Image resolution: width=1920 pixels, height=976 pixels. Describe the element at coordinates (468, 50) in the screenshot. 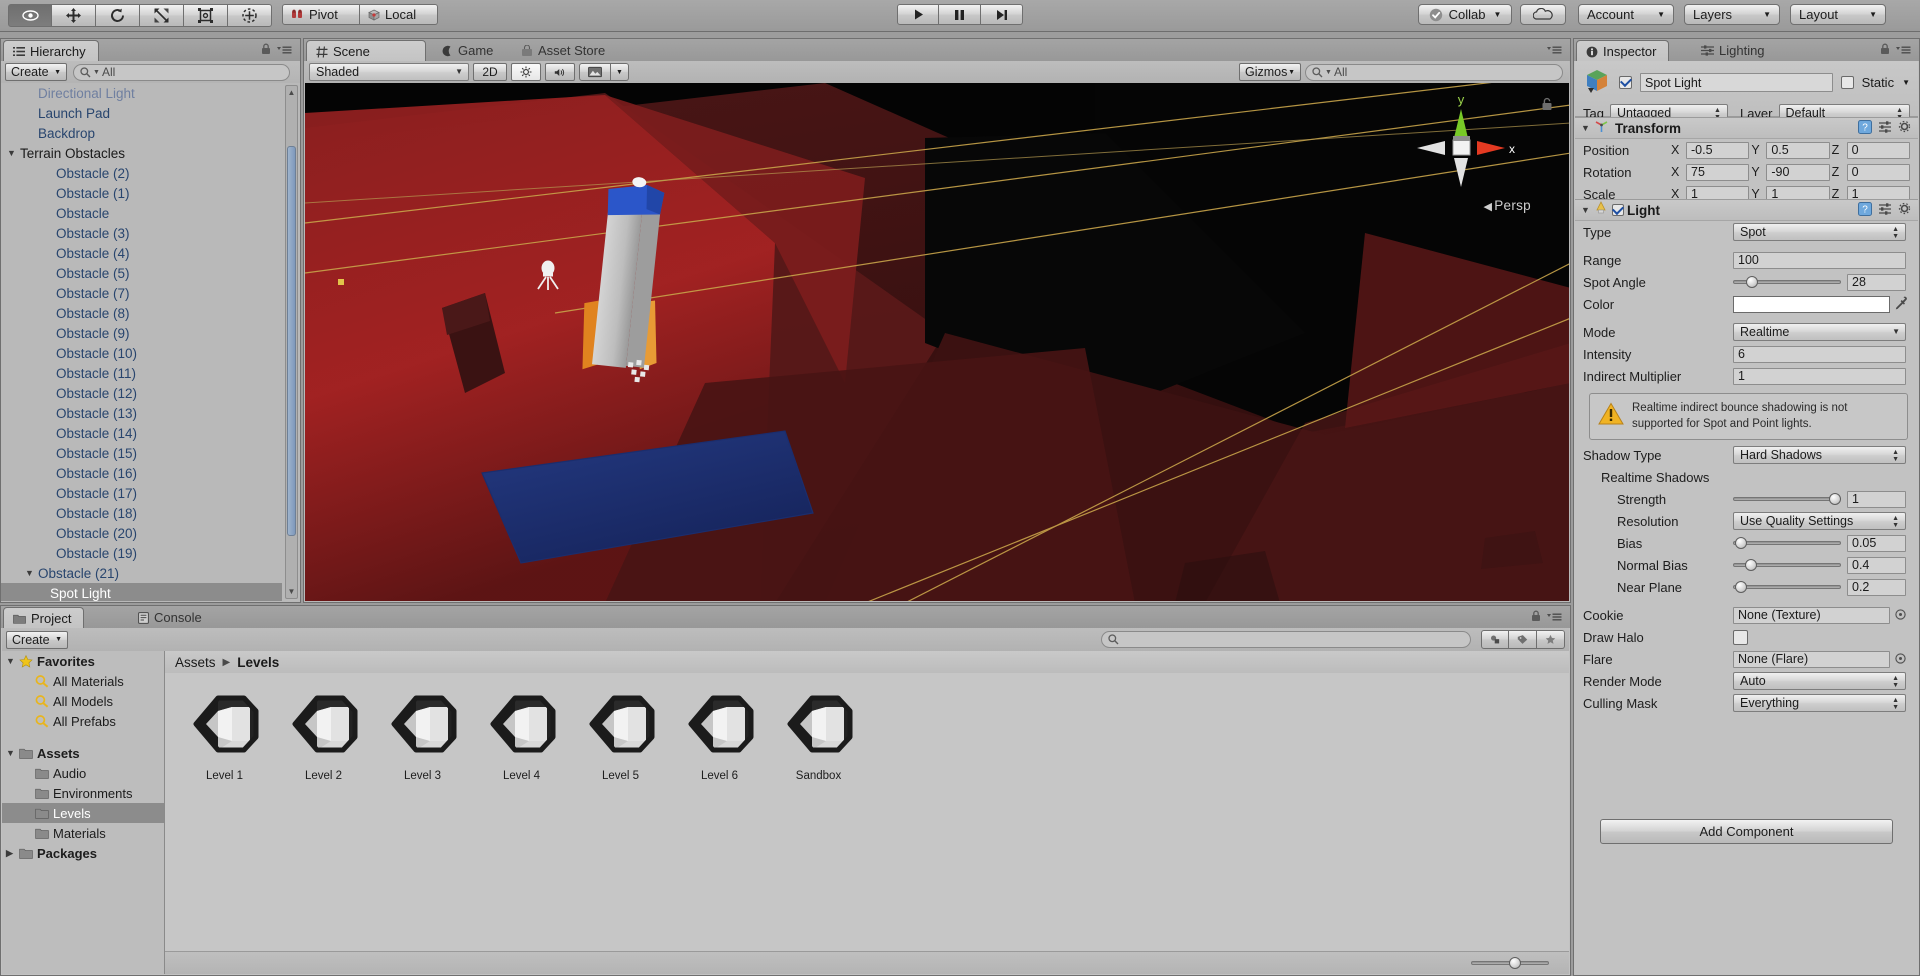

I see `tab-game: Game` at that location.